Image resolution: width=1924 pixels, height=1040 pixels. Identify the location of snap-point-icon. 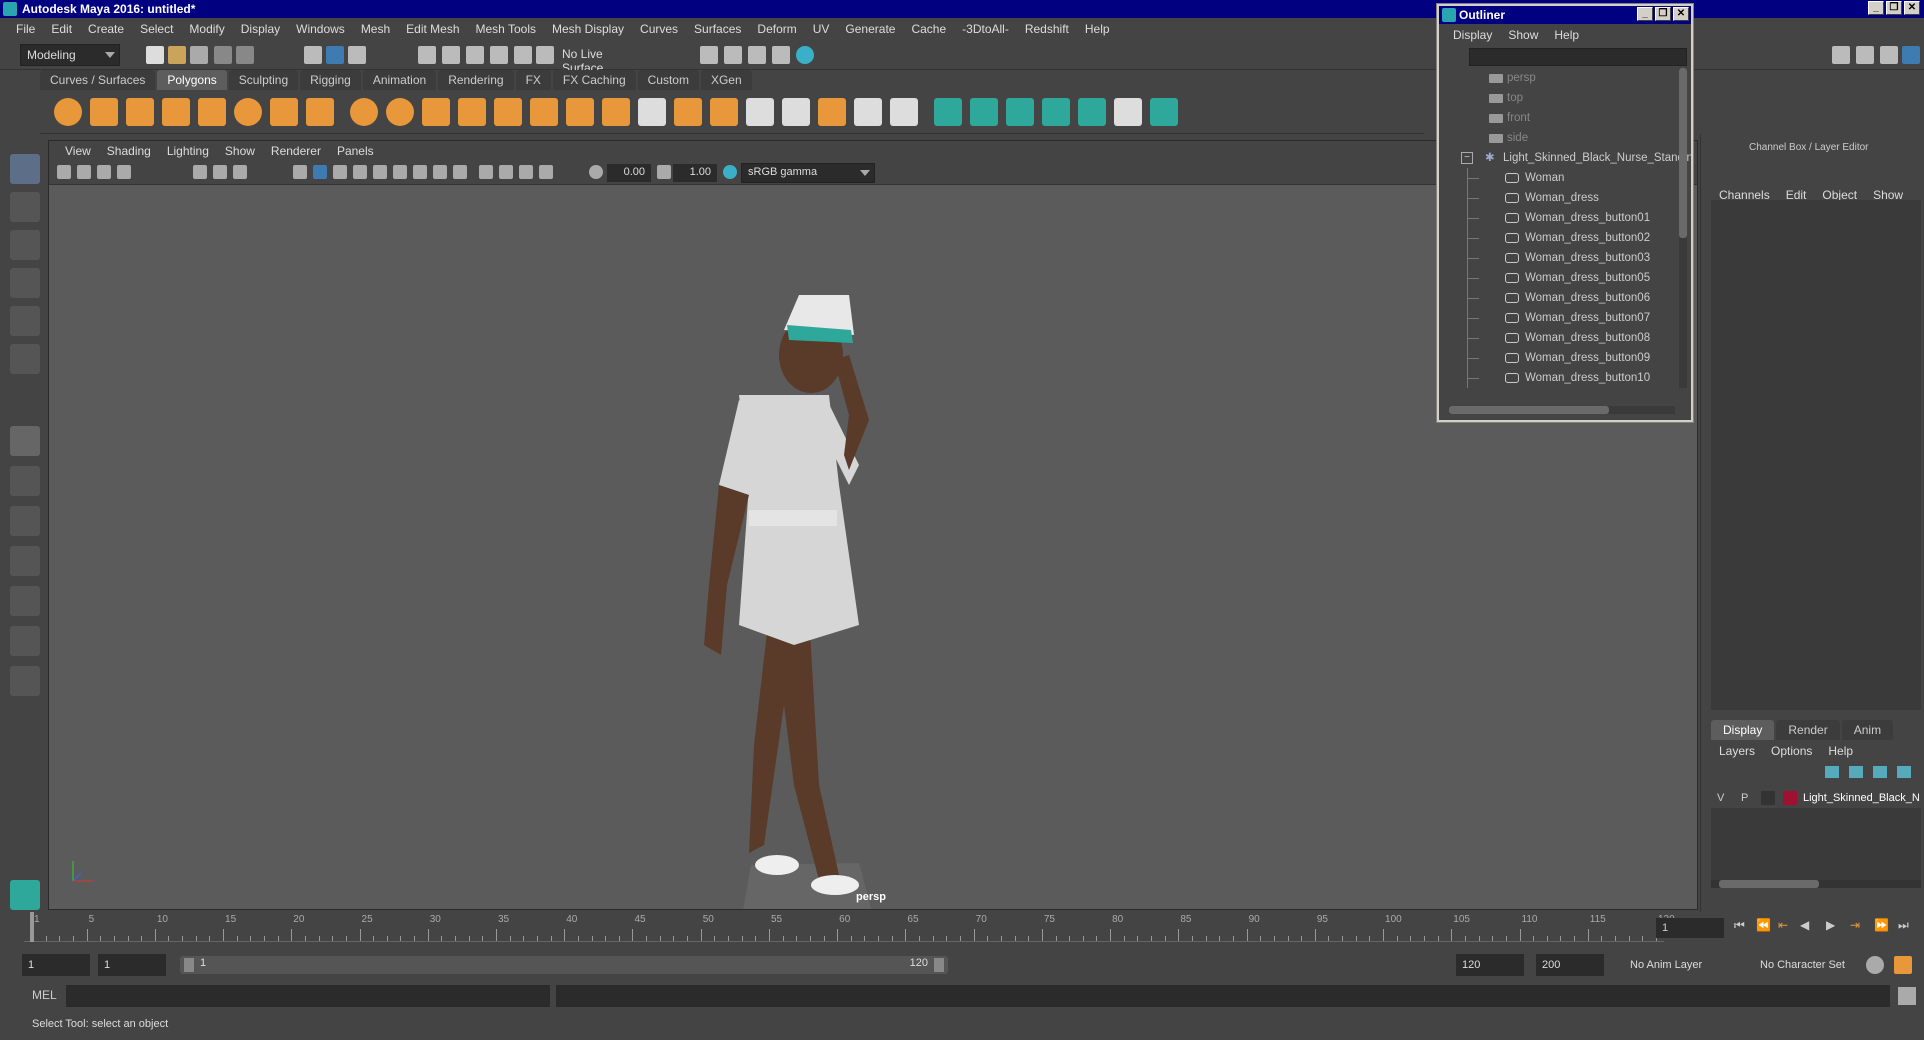
(475, 55).